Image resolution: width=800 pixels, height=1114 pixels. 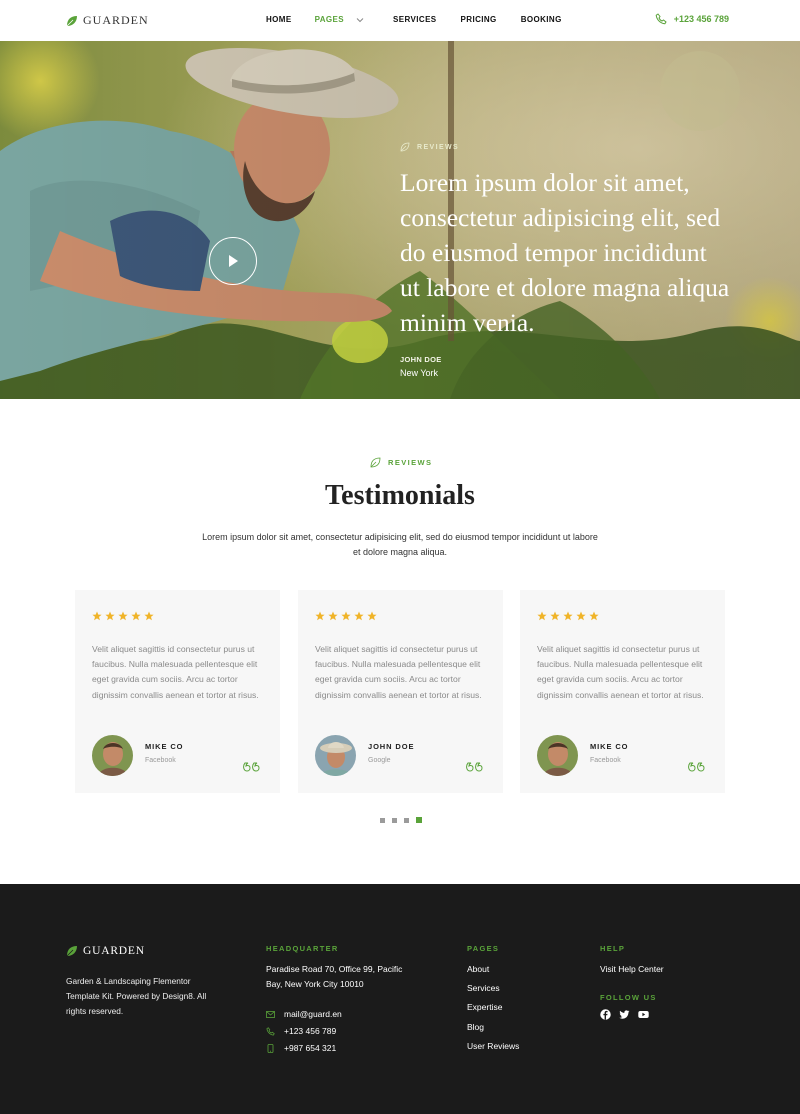 What do you see at coordinates (391, 746) in the screenshot?
I see `reviewer-name: JOHN DOE` at bounding box center [391, 746].